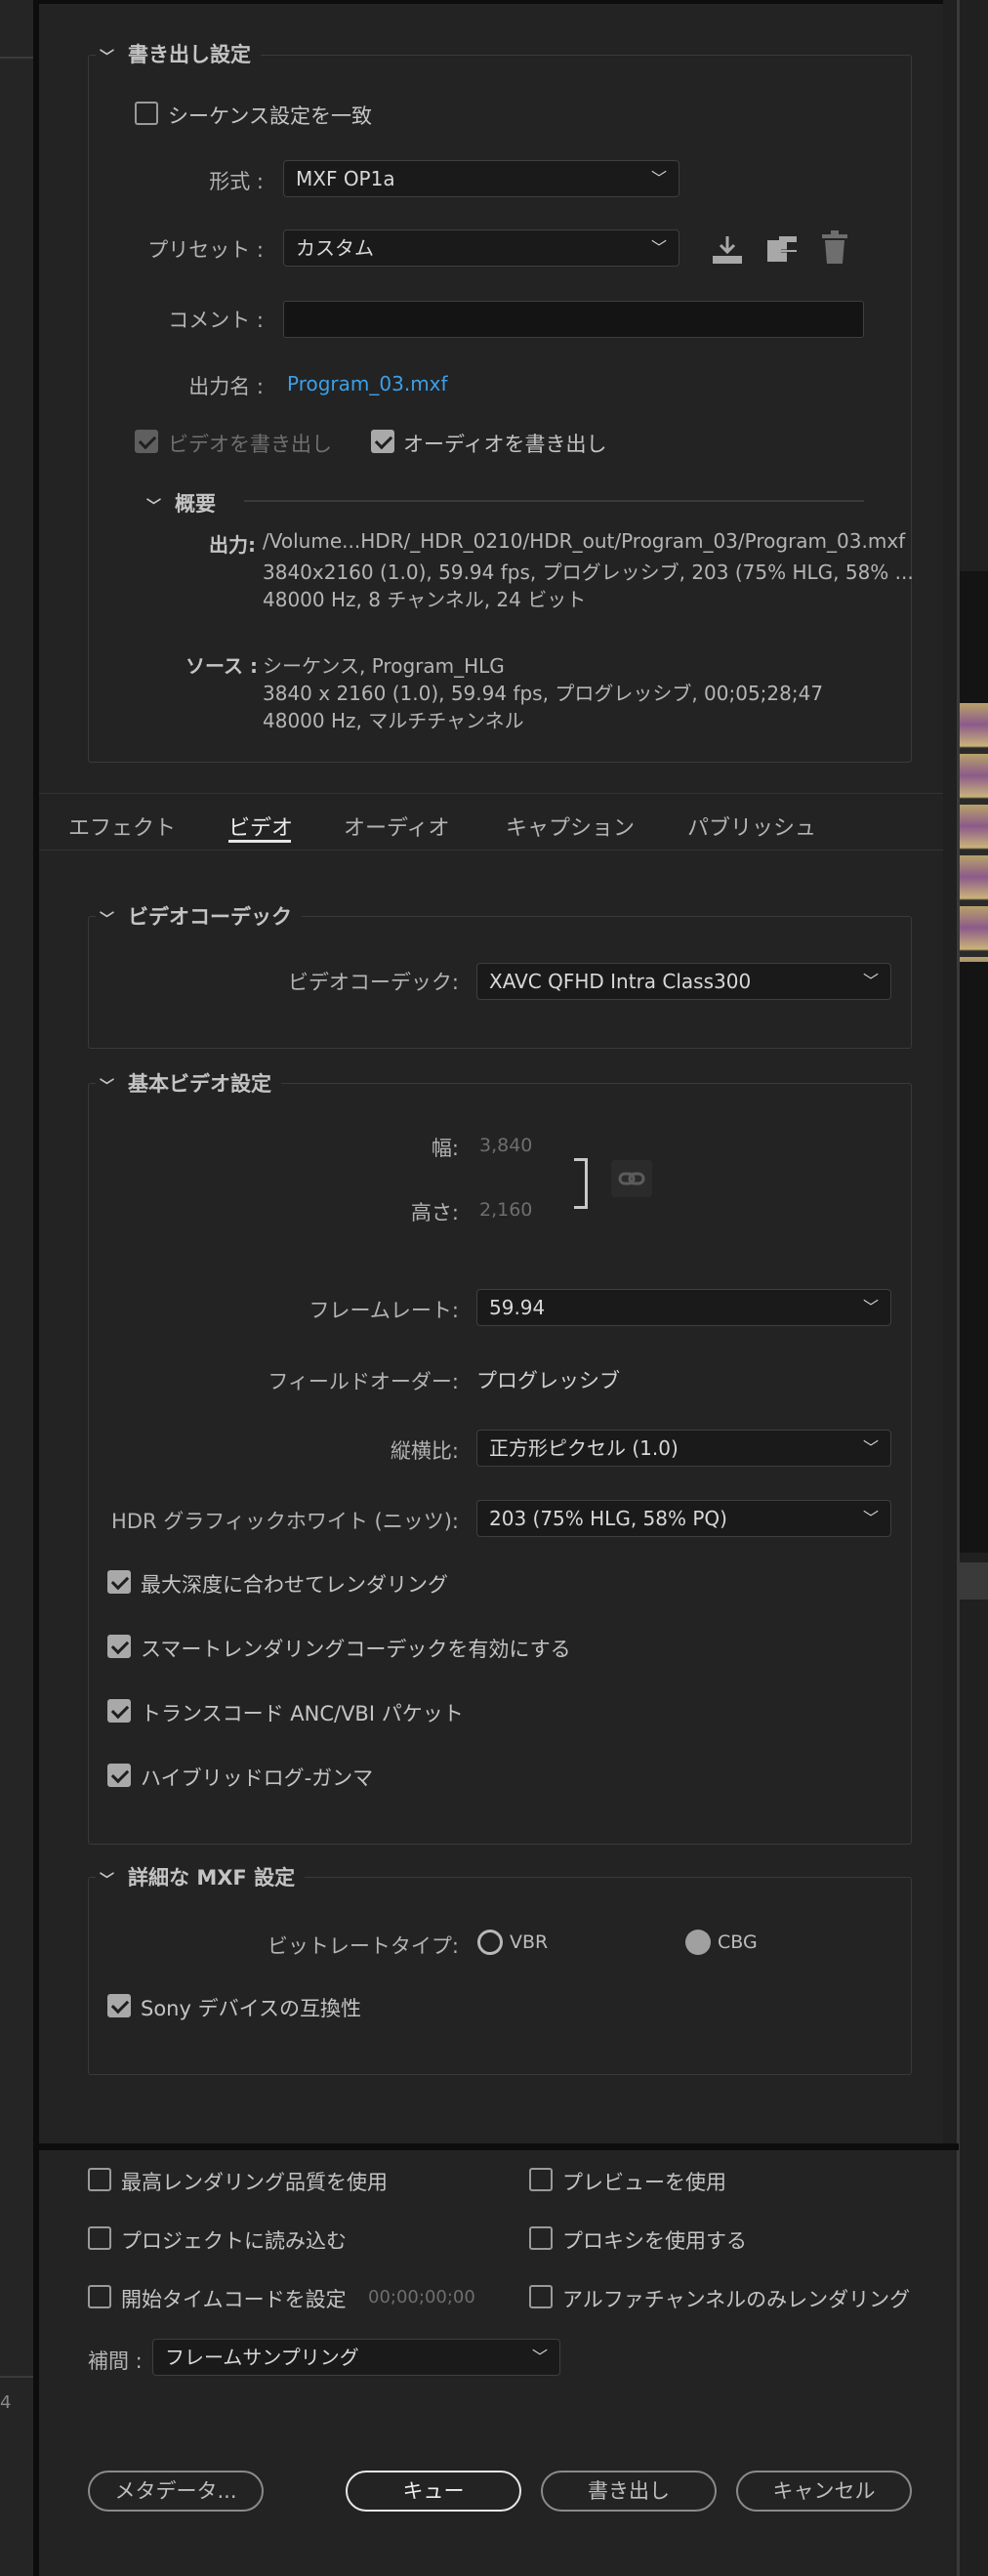 This screenshot has width=988, height=2576. Describe the element at coordinates (189, 1083) in the screenshot. I see `basic-video-header: ﹀ 基本ビデオ設定` at that location.